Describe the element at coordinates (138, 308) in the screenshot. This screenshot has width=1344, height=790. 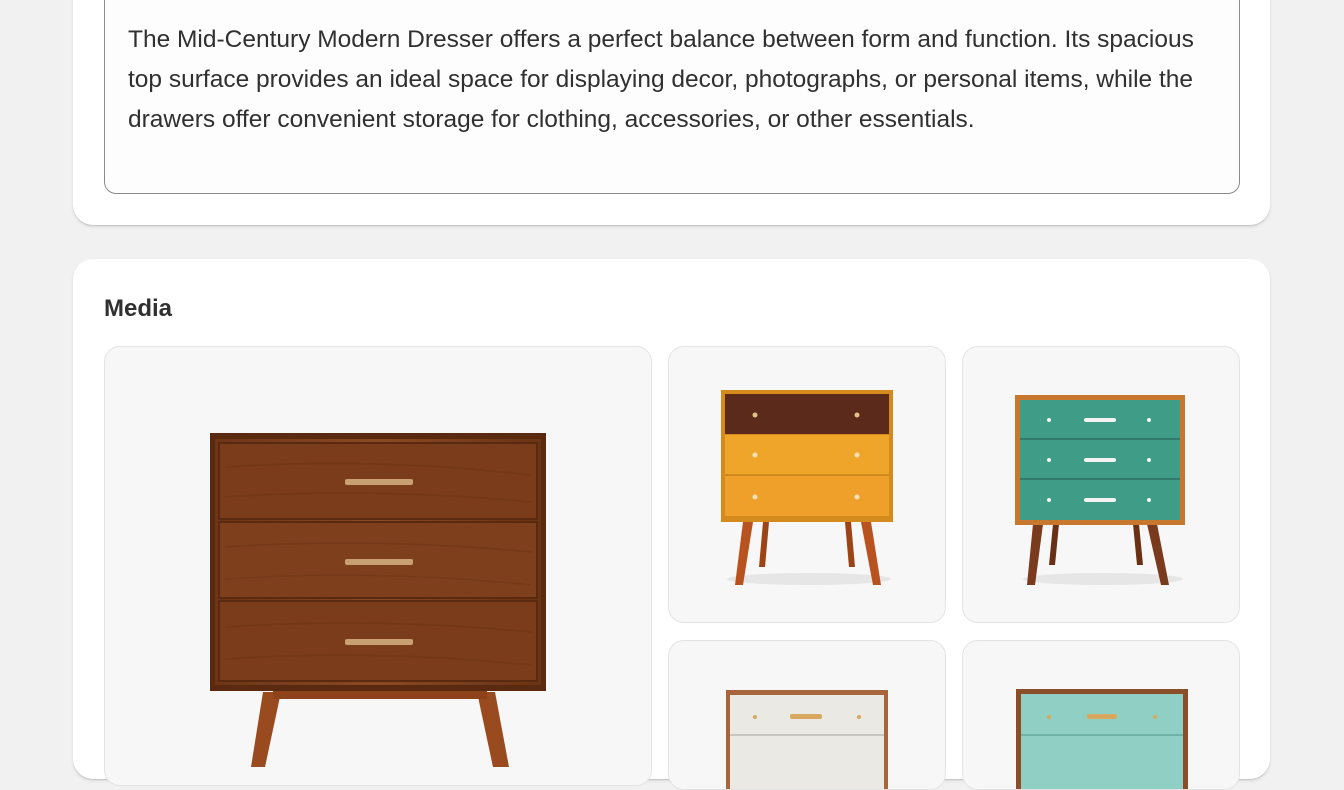
I see `media-section-title: Media` at that location.